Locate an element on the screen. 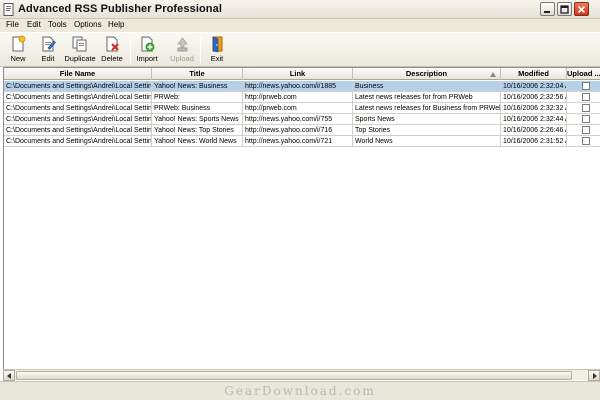 This screenshot has width=600, height=400. arrow-left-icon is located at coordinates (9, 376).